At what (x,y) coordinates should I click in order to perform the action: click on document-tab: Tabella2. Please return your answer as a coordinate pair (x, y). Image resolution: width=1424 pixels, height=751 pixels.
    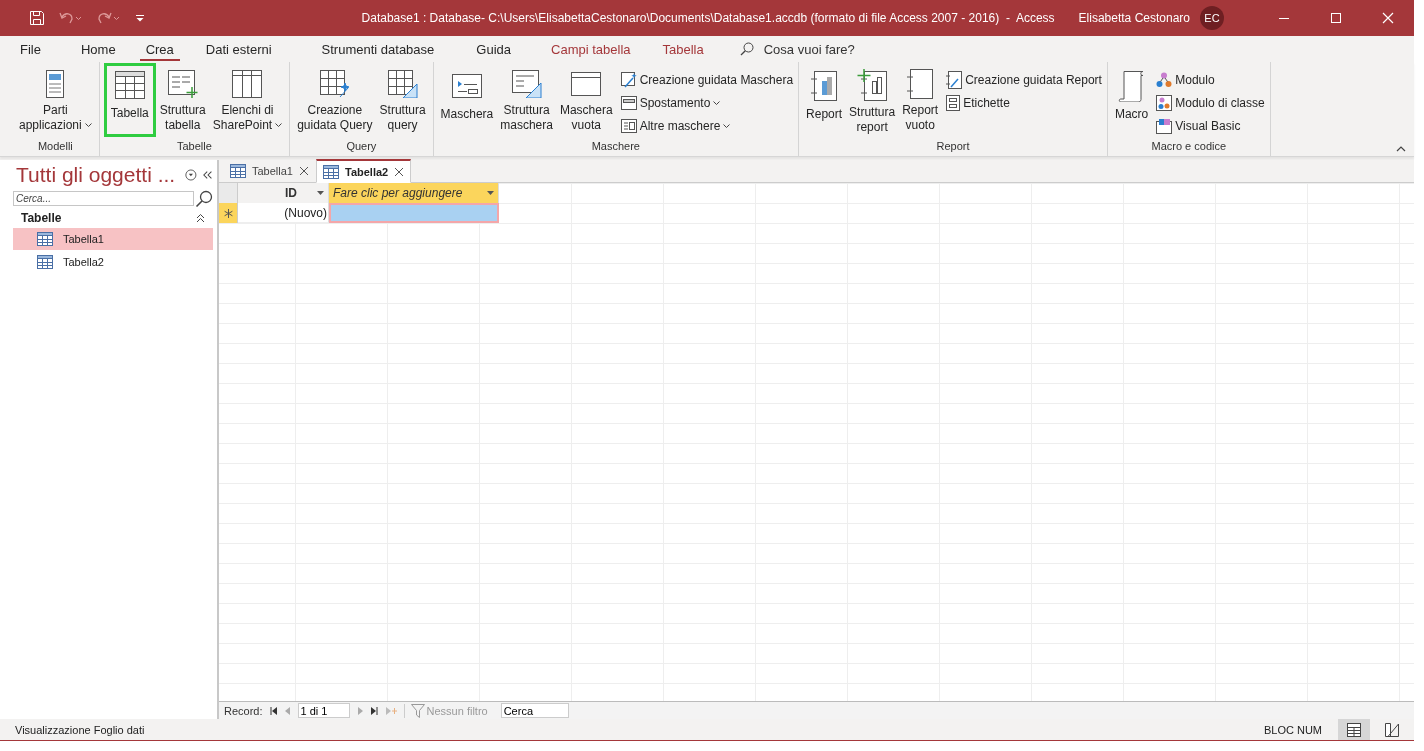
    Looking at the image, I should click on (364, 171).